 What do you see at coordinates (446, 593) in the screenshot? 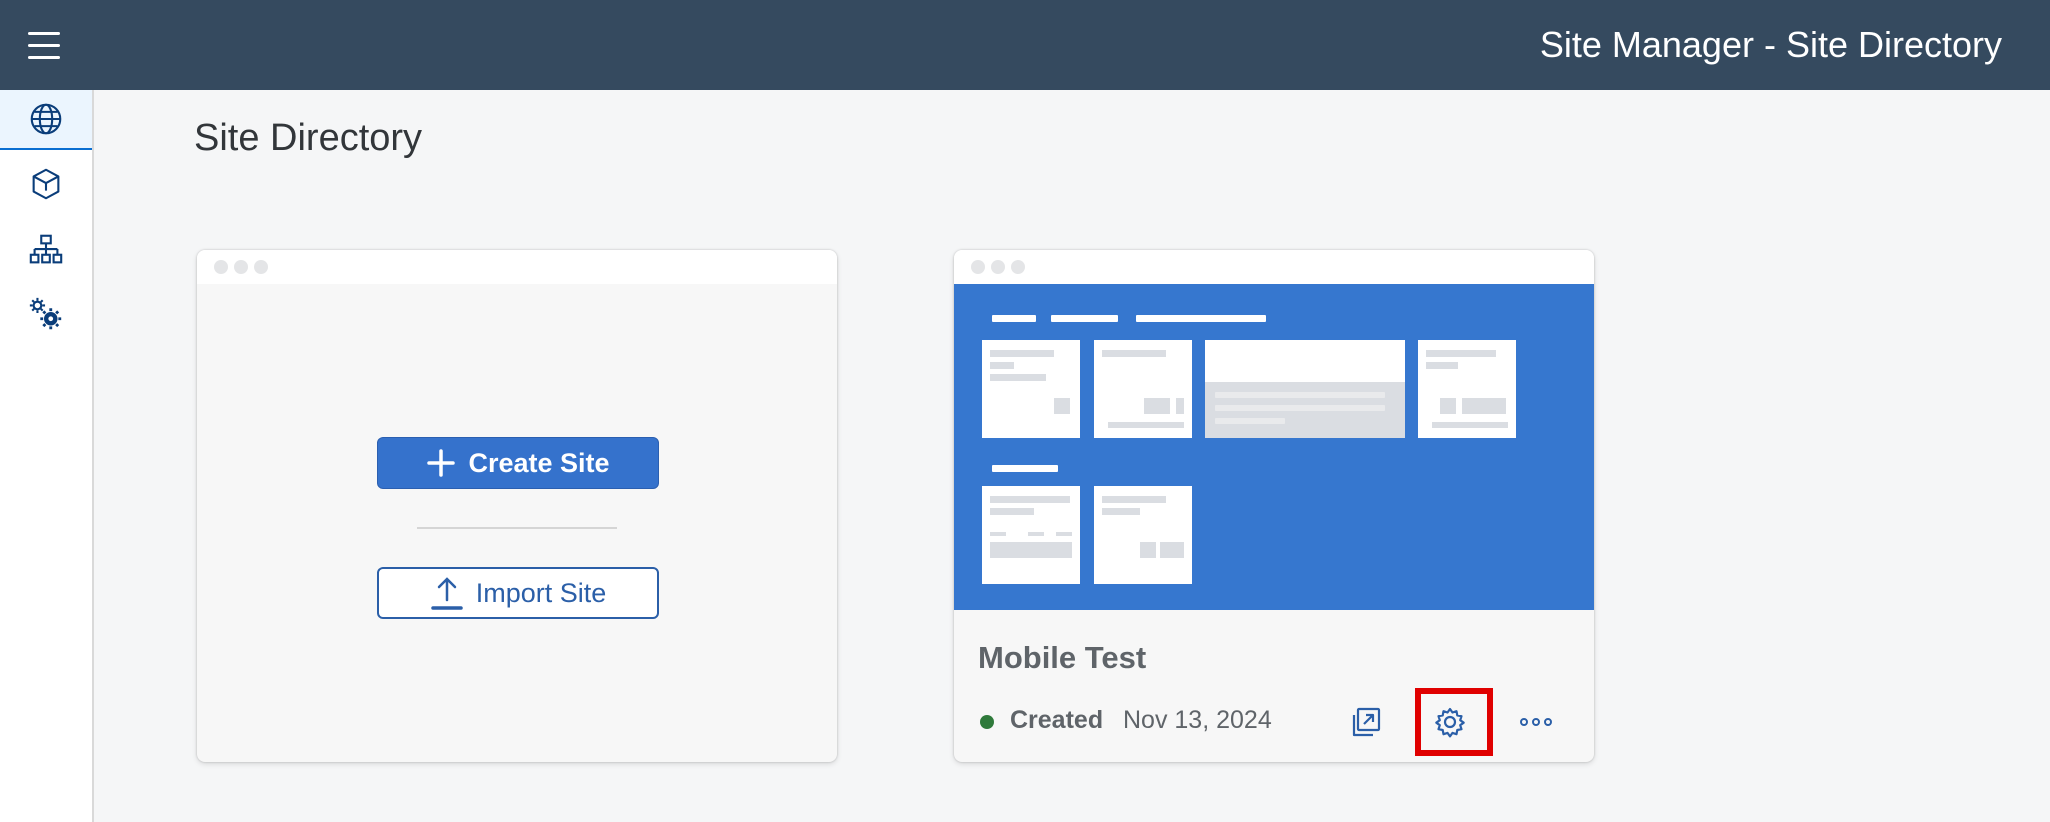
I see `upload-icon` at bounding box center [446, 593].